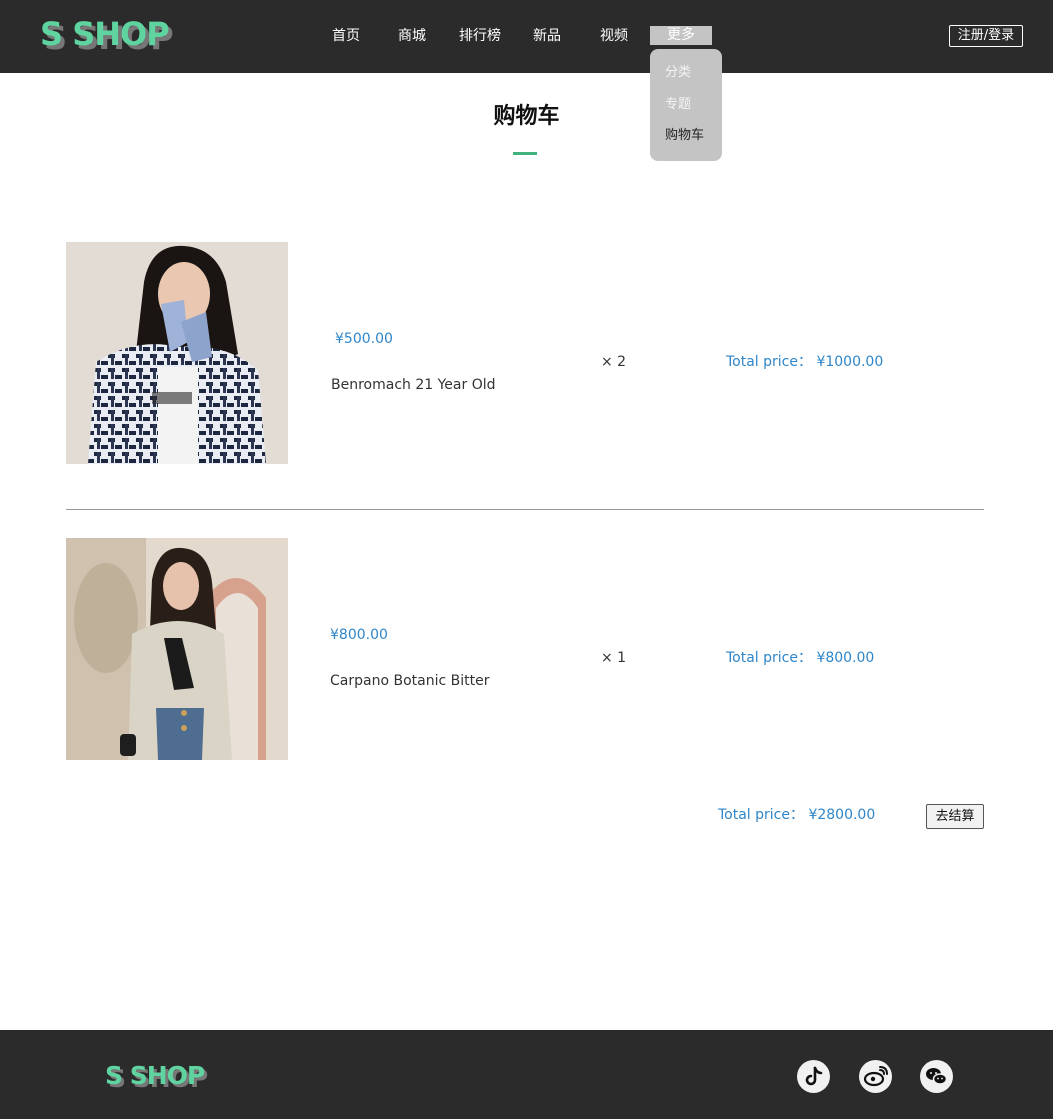 Image resolution: width=1053 pixels, height=1119 pixels. Describe the element at coordinates (681, 35) in the screenshot. I see `nav-more: 更多` at that location.